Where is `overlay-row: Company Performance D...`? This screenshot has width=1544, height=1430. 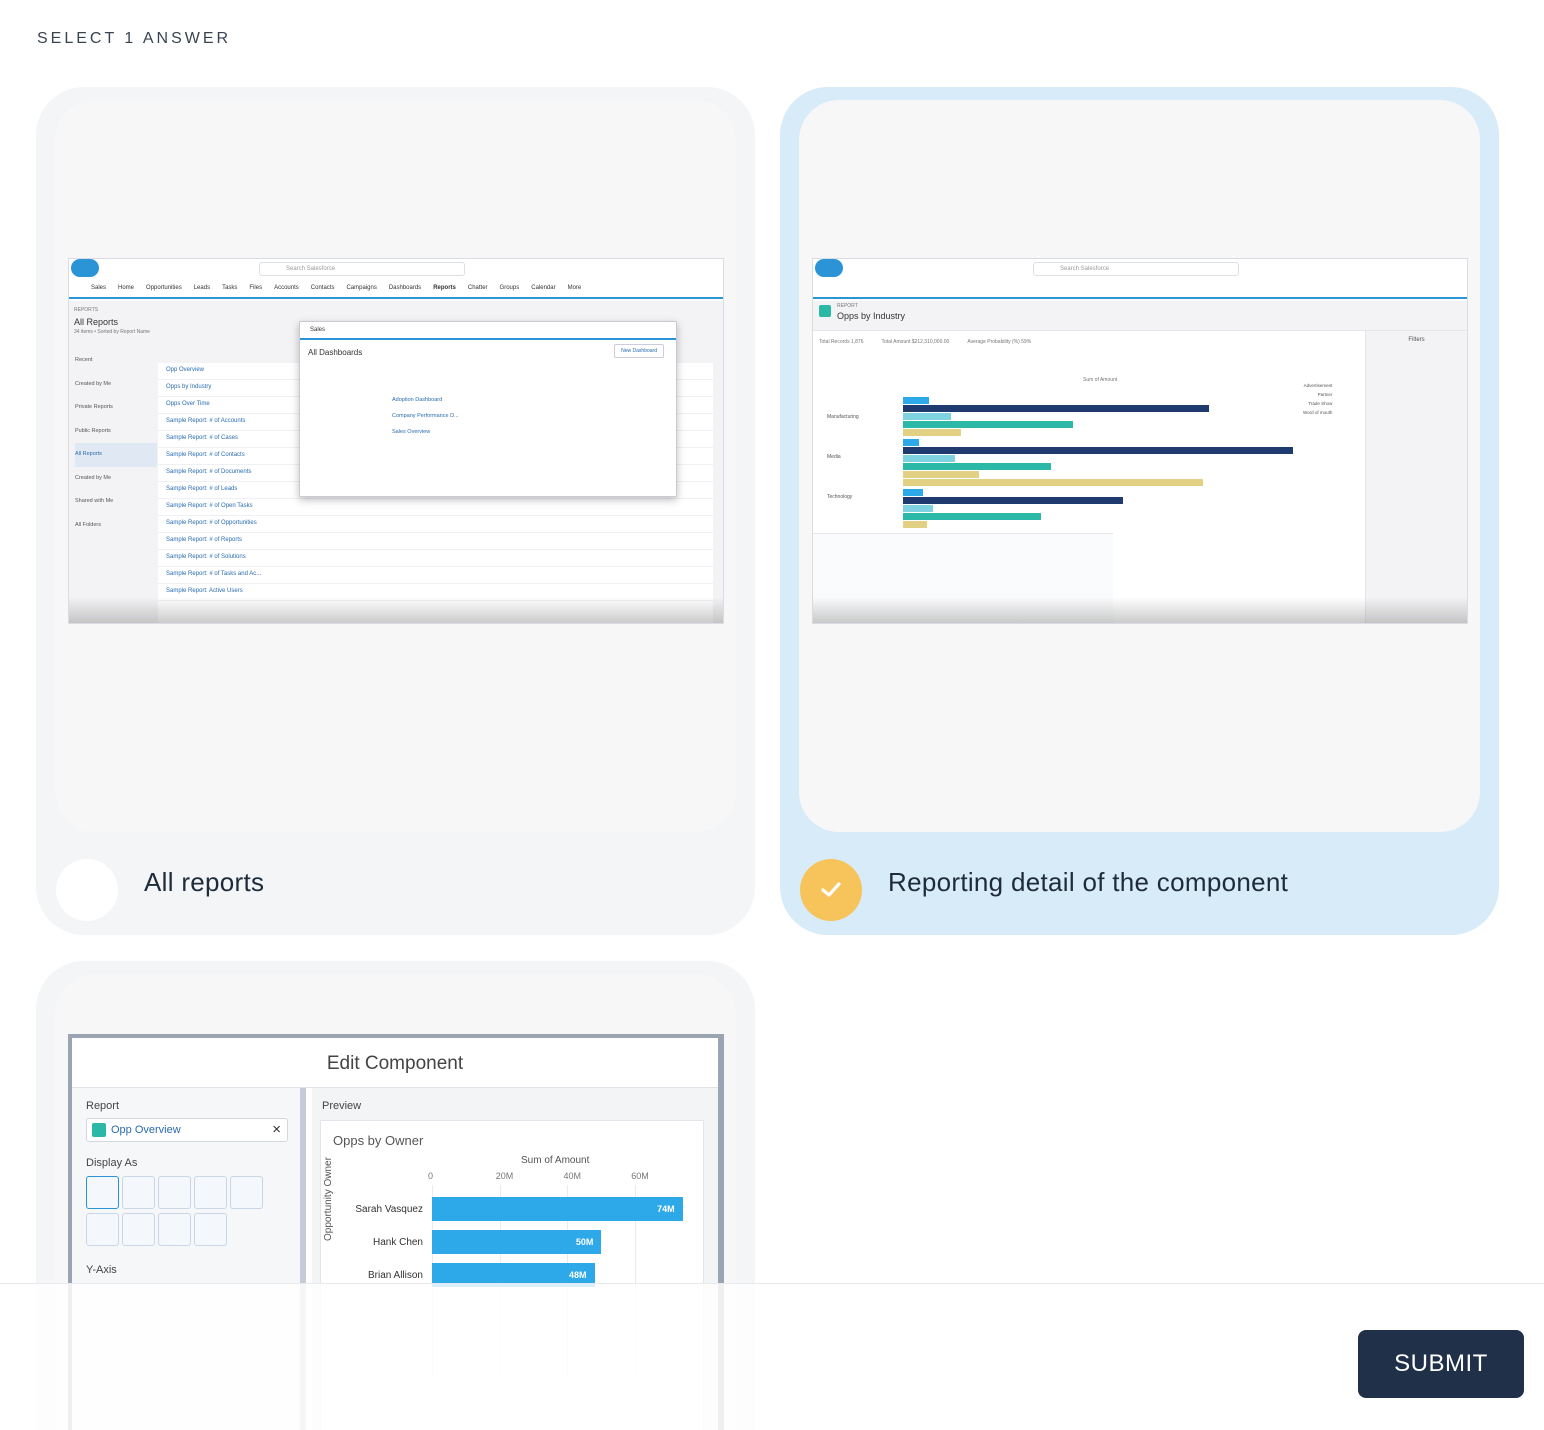 overlay-row: Company Performance D... is located at coordinates (425, 416).